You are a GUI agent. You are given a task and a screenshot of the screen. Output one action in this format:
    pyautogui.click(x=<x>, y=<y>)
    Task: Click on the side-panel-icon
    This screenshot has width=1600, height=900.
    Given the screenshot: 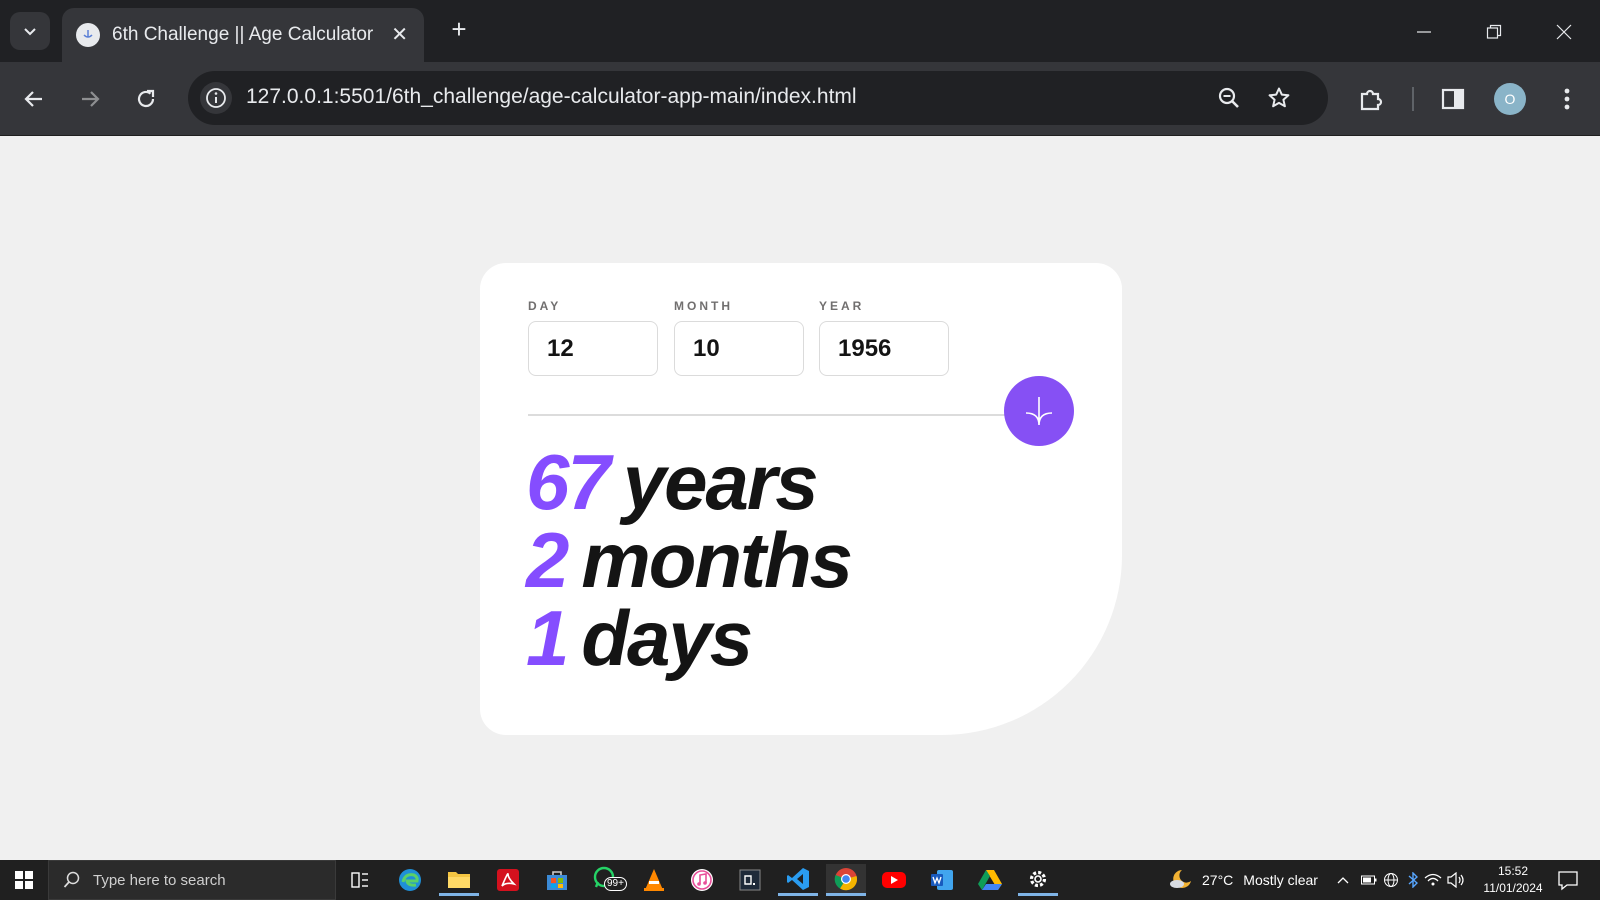 What is the action you would take?
    pyautogui.click(x=1453, y=99)
    